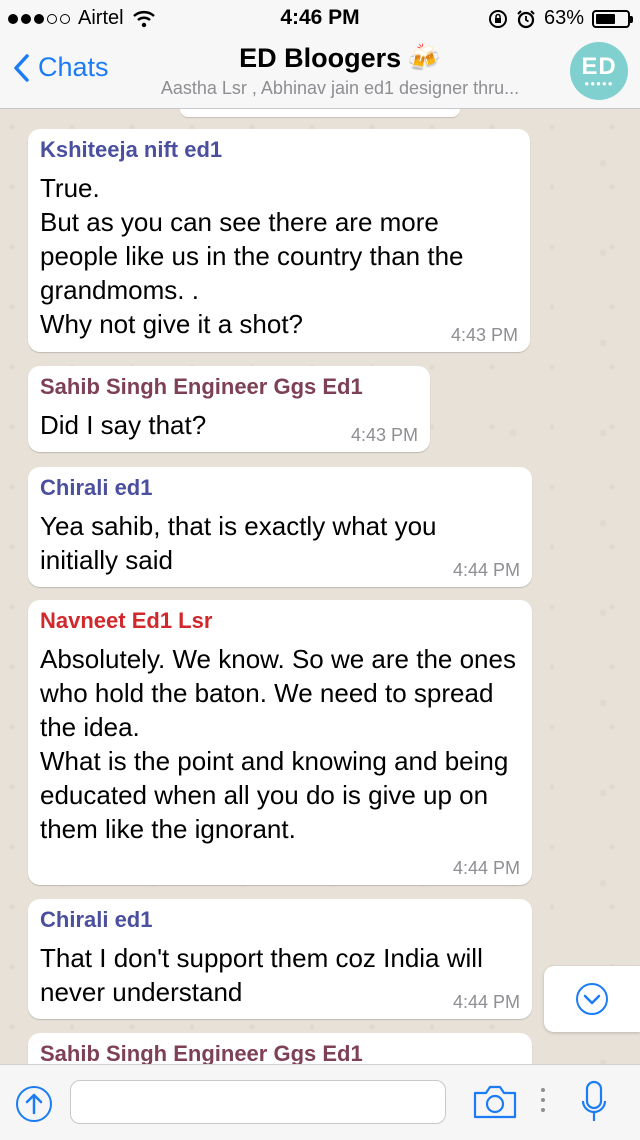 This screenshot has width=640, height=1140. I want to click on message-sender: Navneet Ed1 Lsr, so click(126, 620).